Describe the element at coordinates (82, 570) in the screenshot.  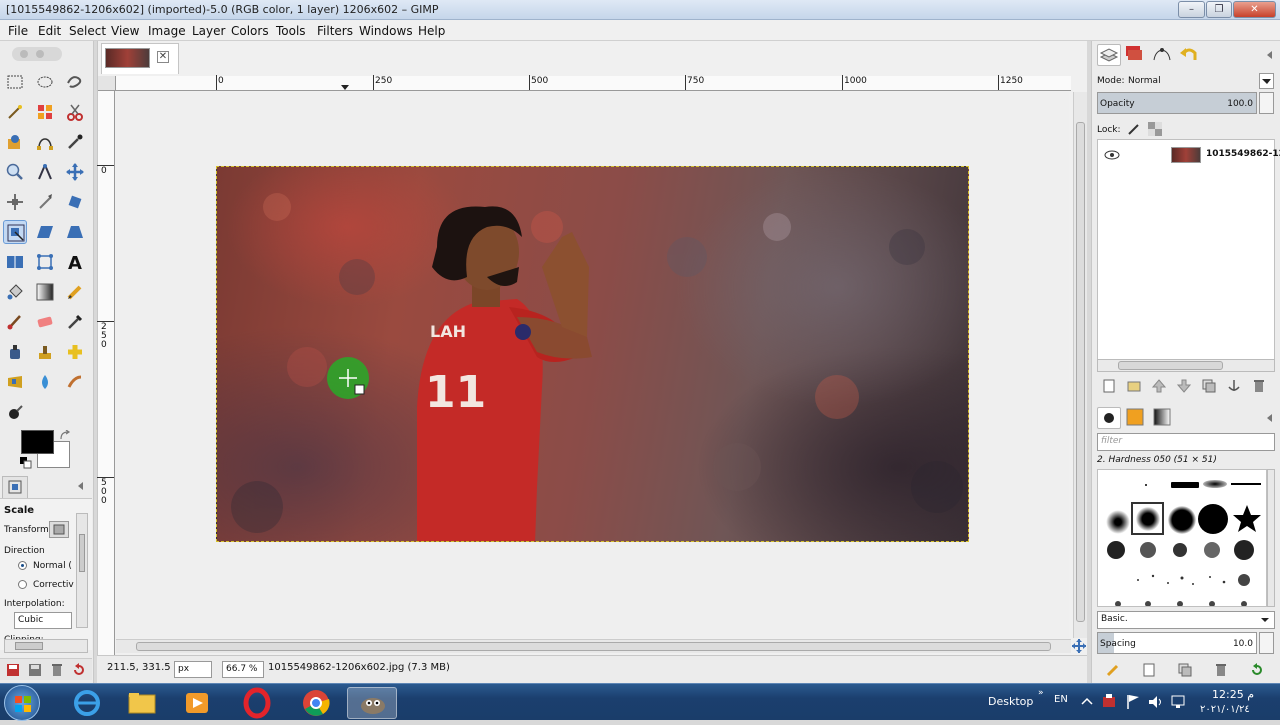
I see `tool-options-scrollbar` at that location.